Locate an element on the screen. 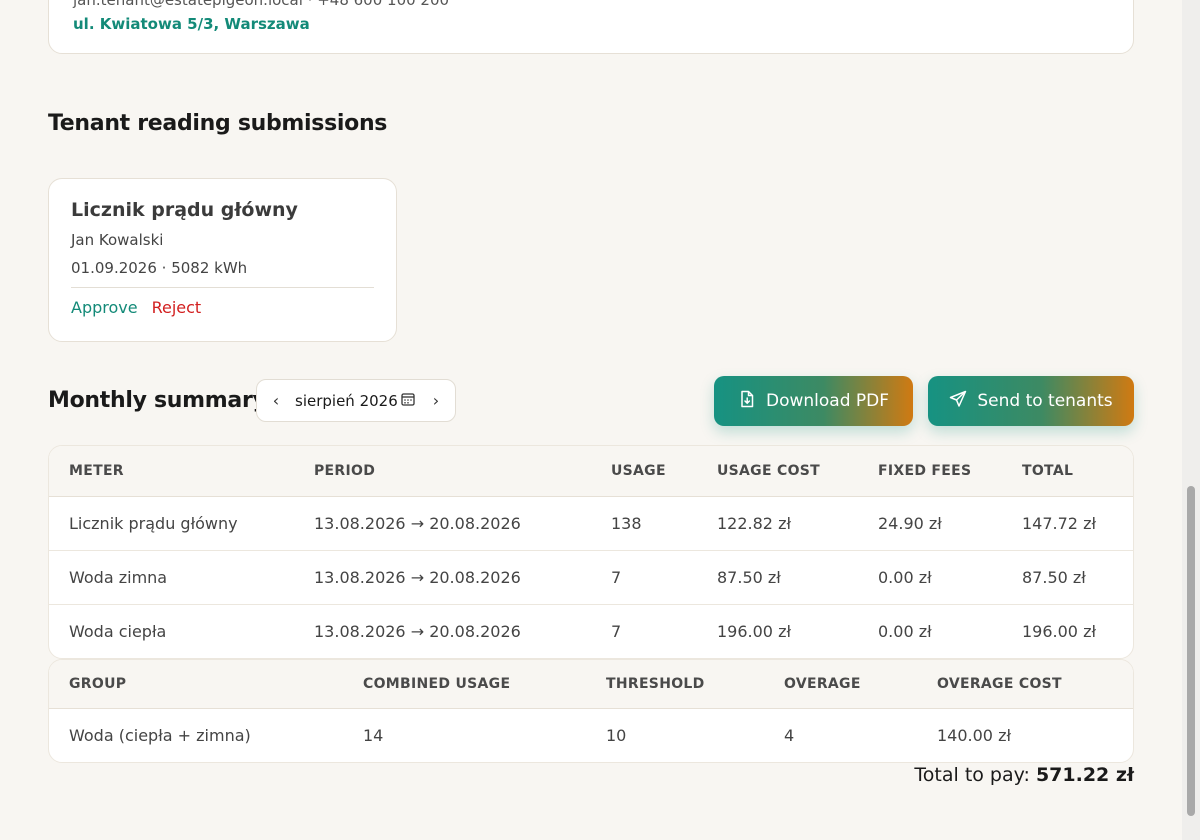  cell-meter: Woda ciepła is located at coordinates (118, 631).